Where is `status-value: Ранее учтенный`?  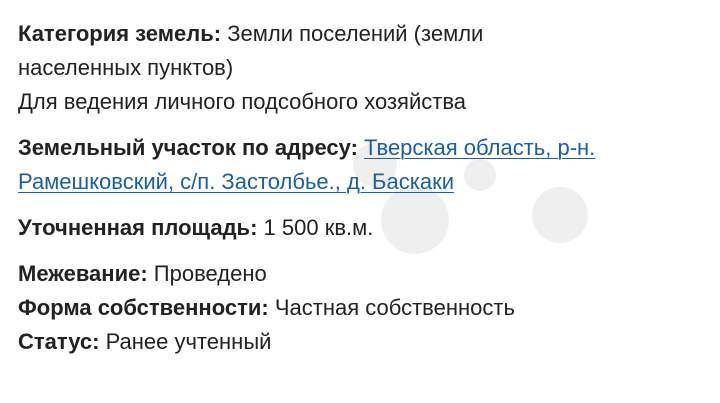 status-value: Ранее учтенный is located at coordinates (188, 341).